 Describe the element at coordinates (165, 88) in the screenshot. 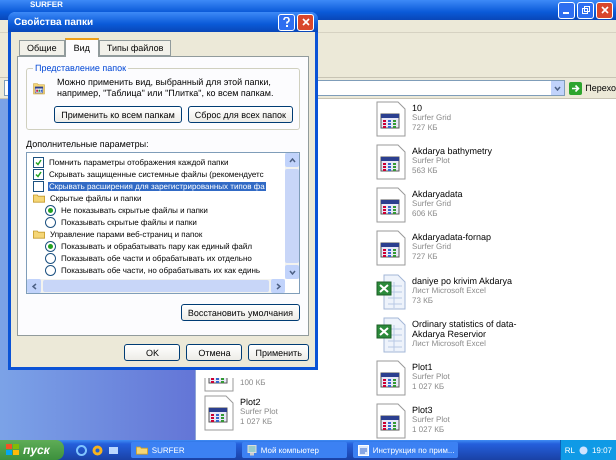

I see `group-description: Можно применить вид, выбранный для этой папки, например, "Таблица" или "Плитка", ко всем папкам.` at that location.